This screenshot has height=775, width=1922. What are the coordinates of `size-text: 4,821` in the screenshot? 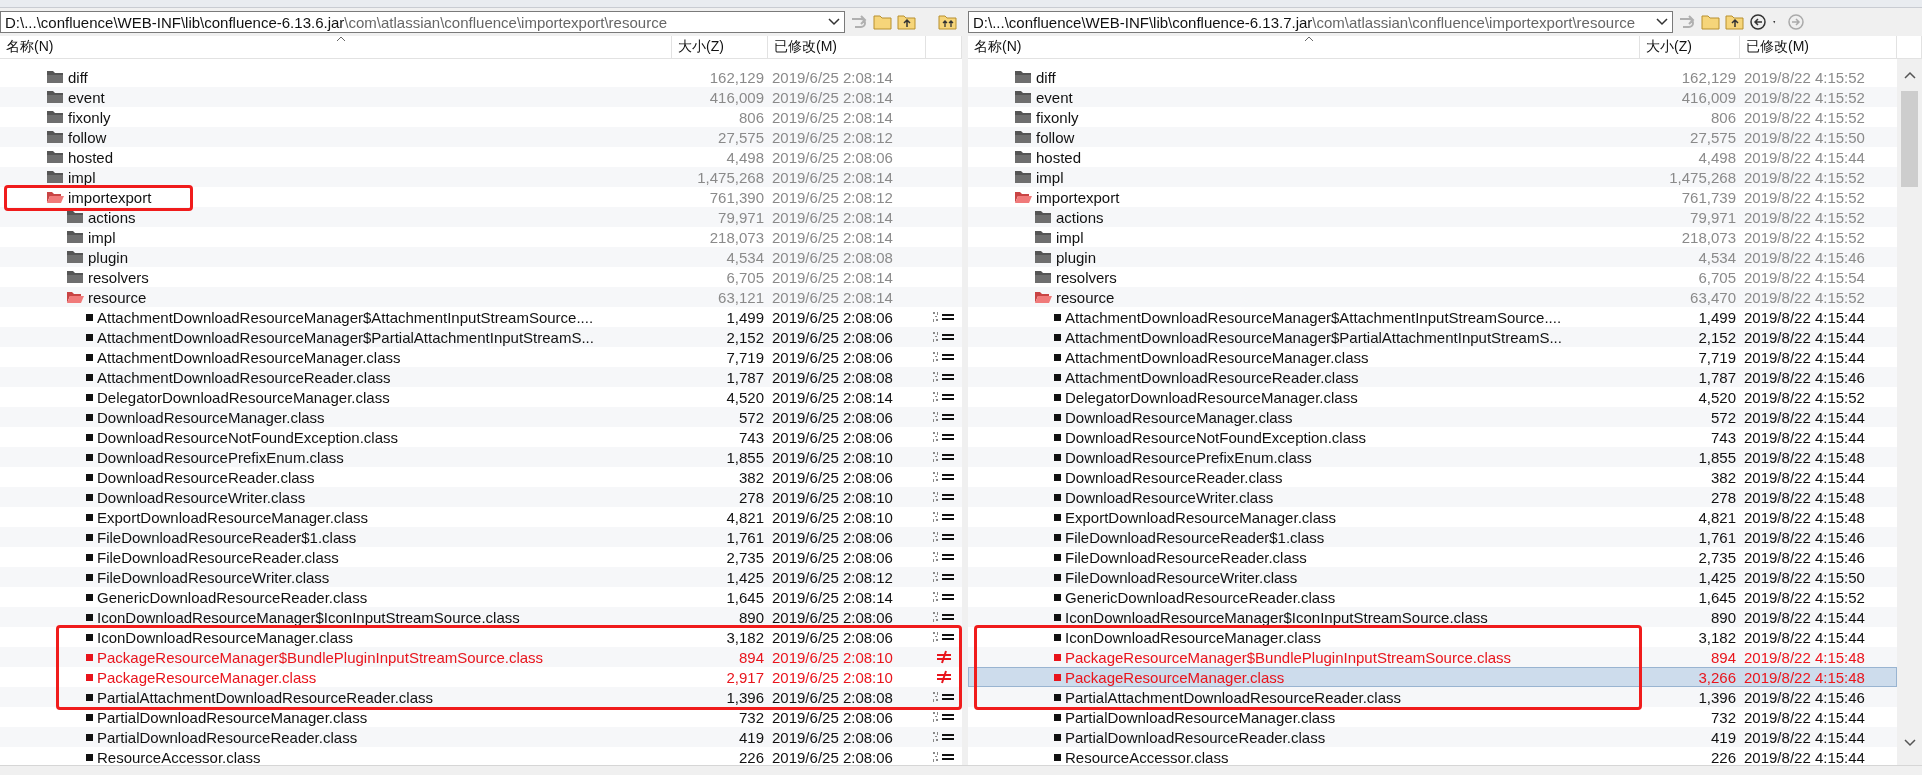 It's located at (1717, 517).